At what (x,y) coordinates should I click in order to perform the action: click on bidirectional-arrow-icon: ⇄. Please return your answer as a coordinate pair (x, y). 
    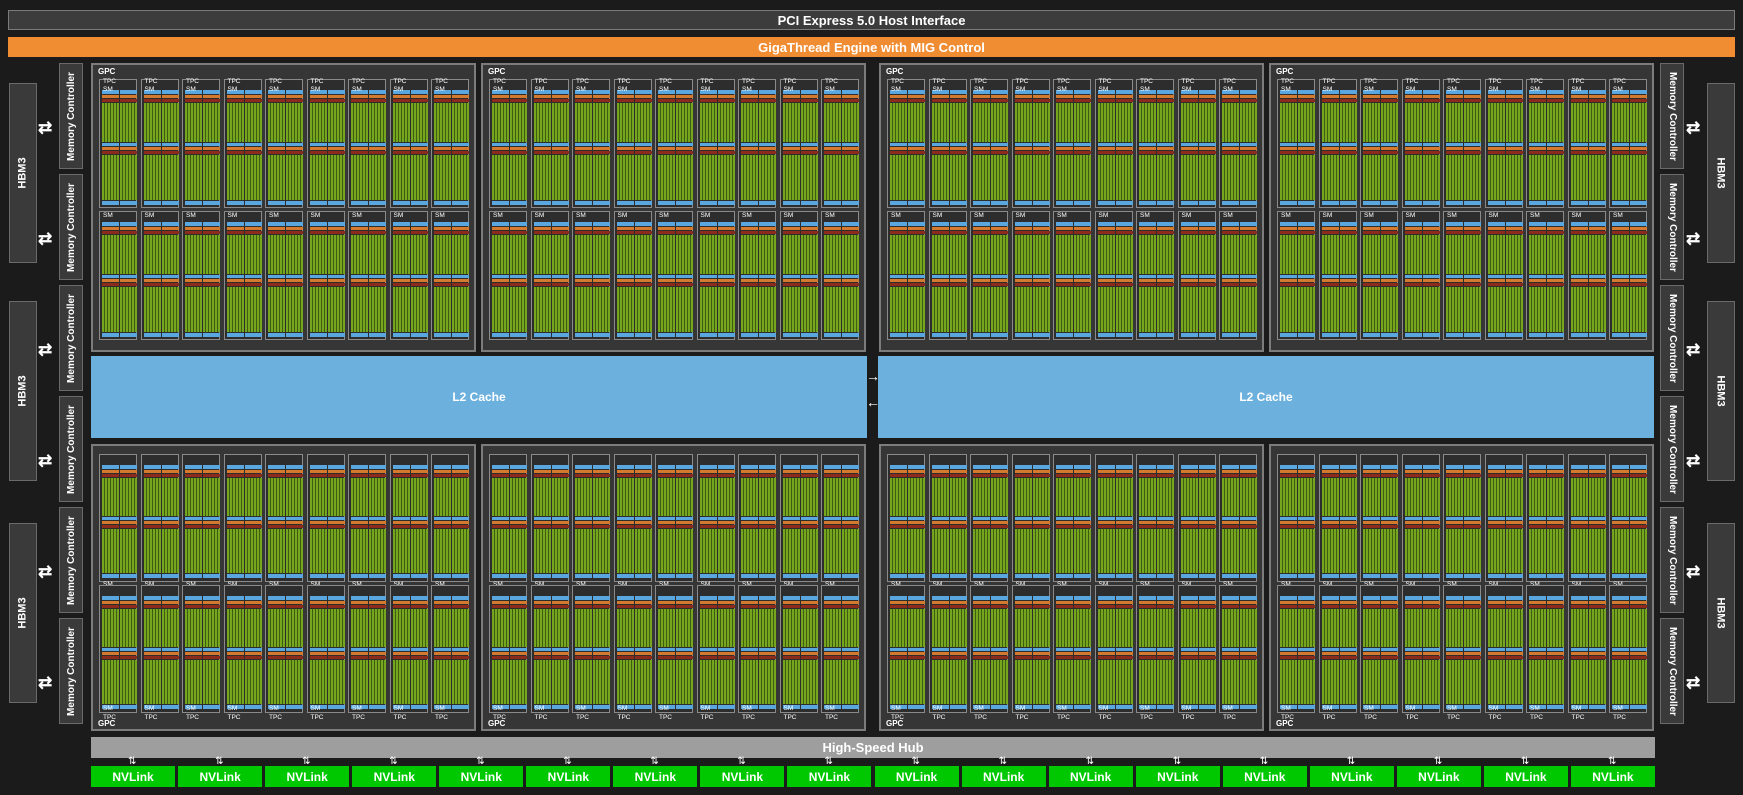
    Looking at the image, I should click on (45, 127).